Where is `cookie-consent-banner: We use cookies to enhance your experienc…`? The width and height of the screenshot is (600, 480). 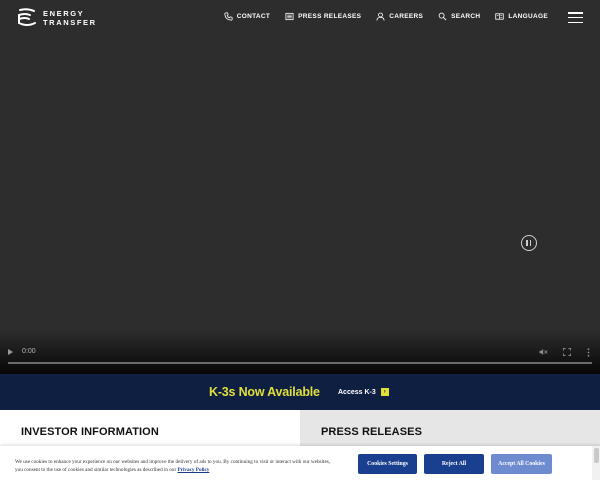
cookie-consent-banner: We use cookies to enhance your experienc… is located at coordinates (300, 463).